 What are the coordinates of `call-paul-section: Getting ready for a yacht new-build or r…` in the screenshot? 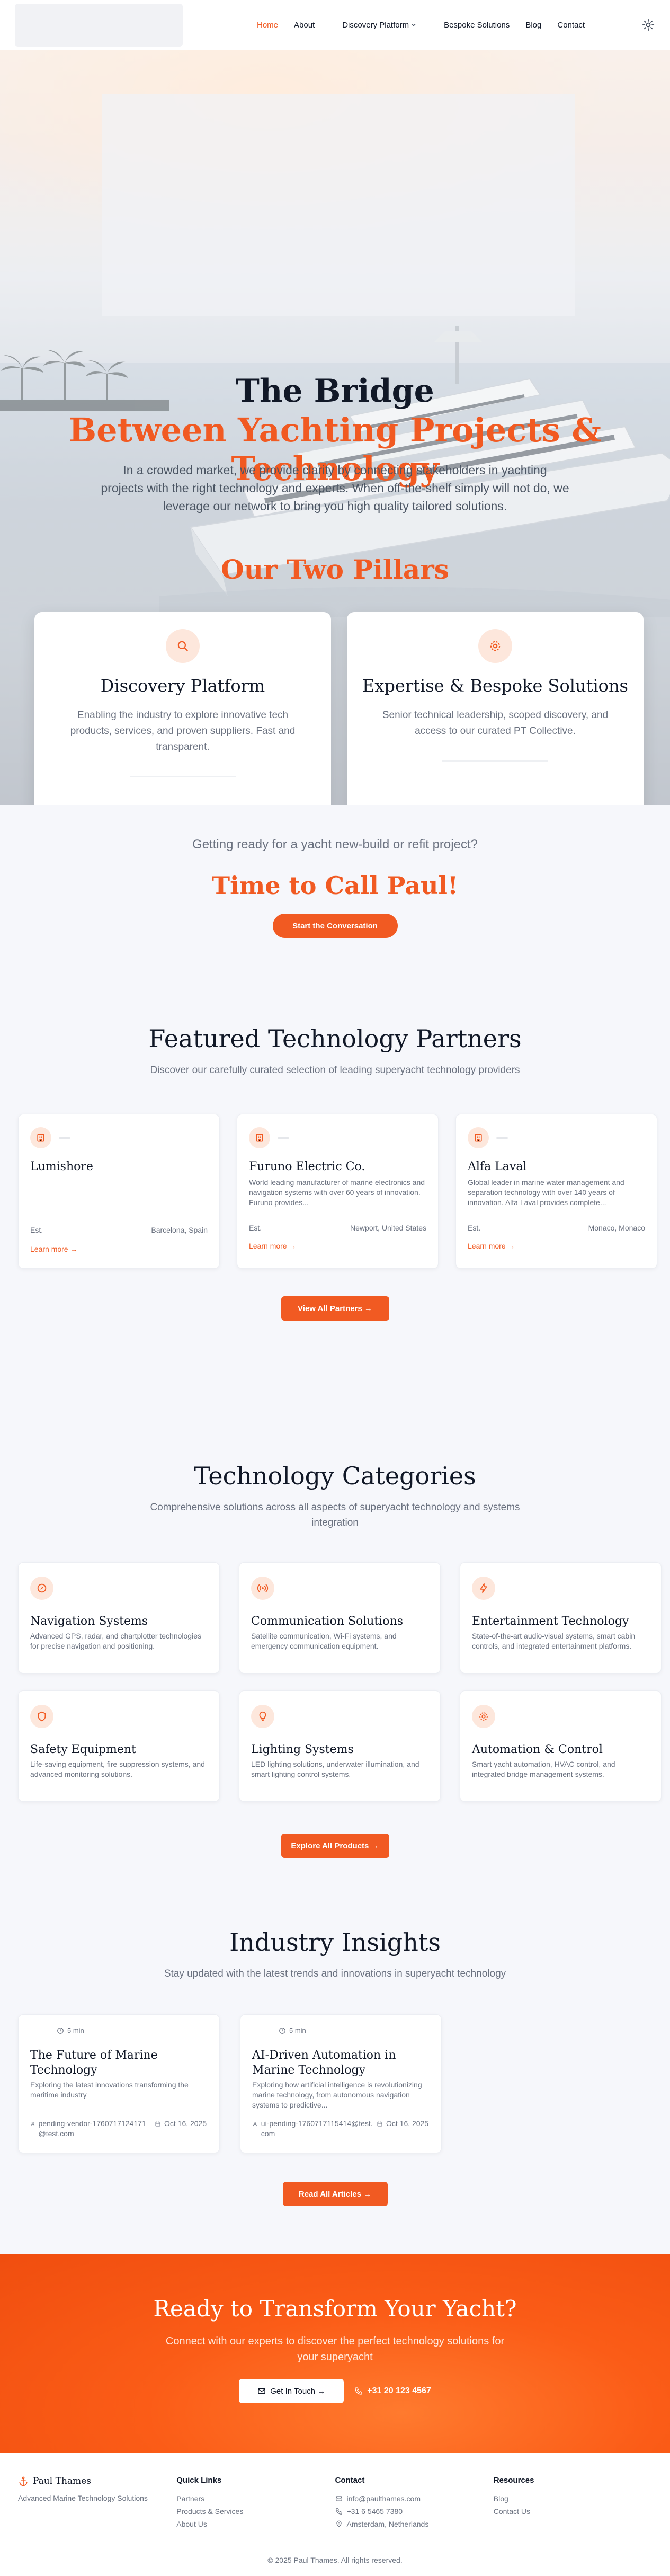 It's located at (335, 910).